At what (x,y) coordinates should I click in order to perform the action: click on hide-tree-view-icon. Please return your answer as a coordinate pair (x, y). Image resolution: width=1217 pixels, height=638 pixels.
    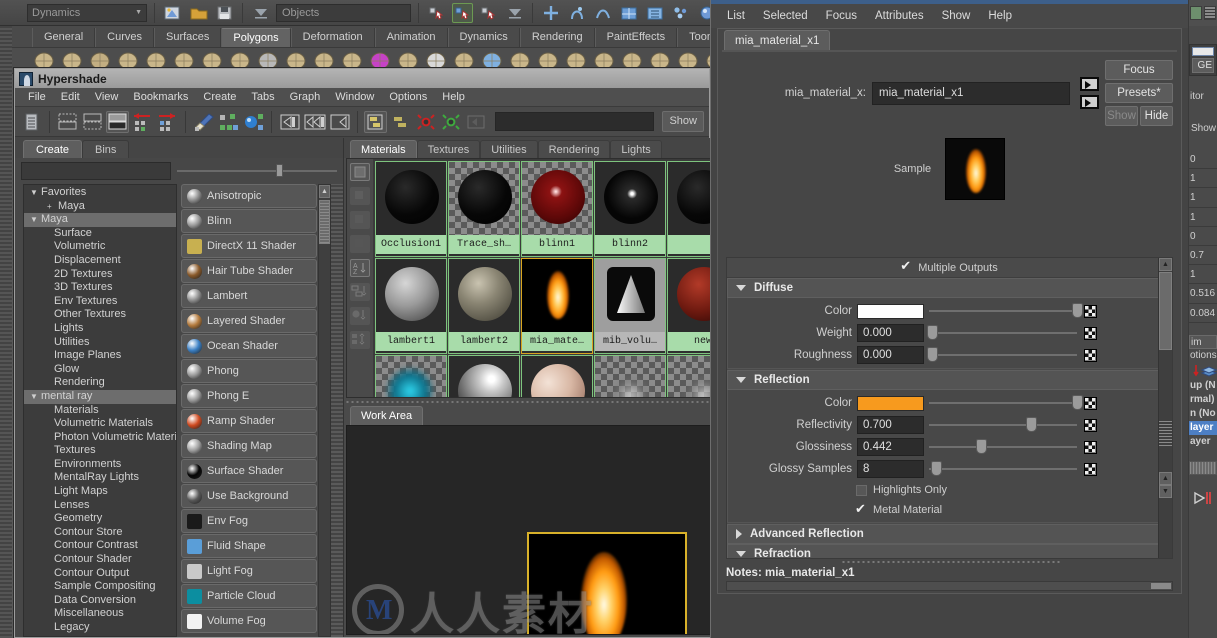
    Looking at the image, I should click on (400, 122).